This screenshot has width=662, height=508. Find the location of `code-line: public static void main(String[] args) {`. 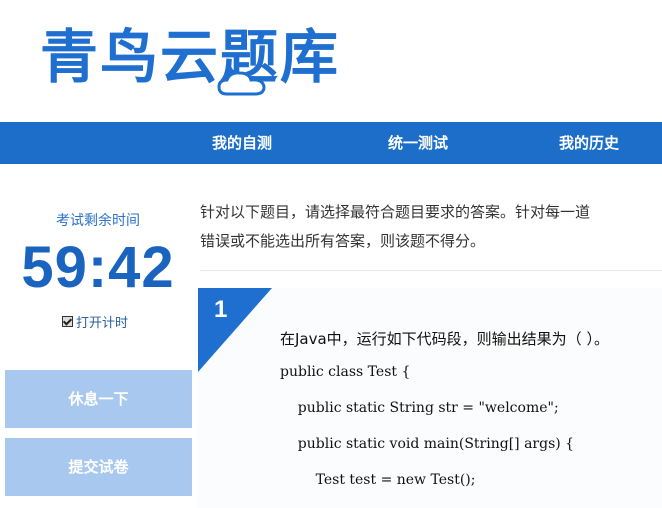

code-line: public static void main(String[] args) { is located at coordinates (427, 444).